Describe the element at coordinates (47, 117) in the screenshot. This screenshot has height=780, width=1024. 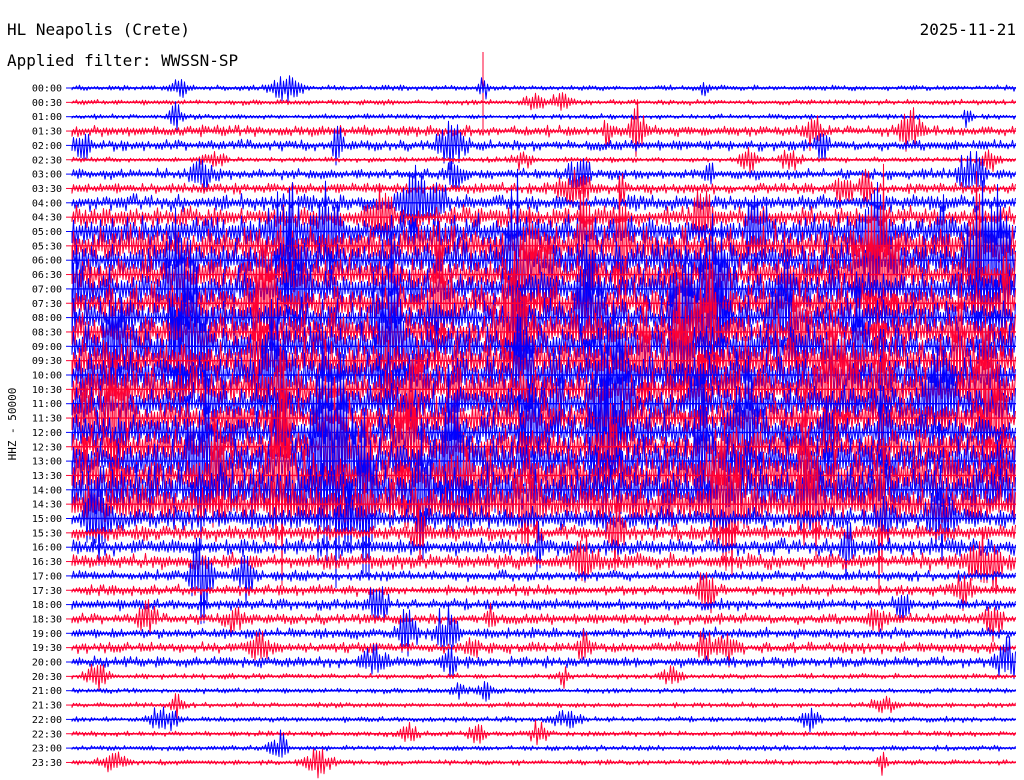
I see `tick-label-0100: 01:00` at that location.